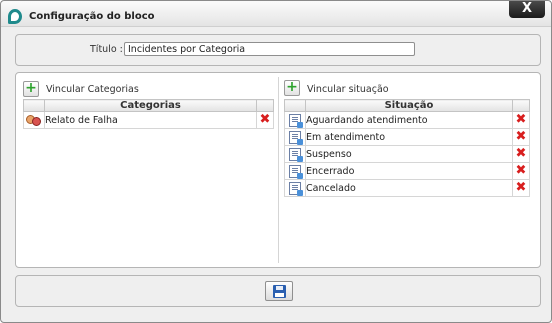 The width and height of the screenshot is (552, 323). I want to click on app-logo-icon, so click(15, 16).